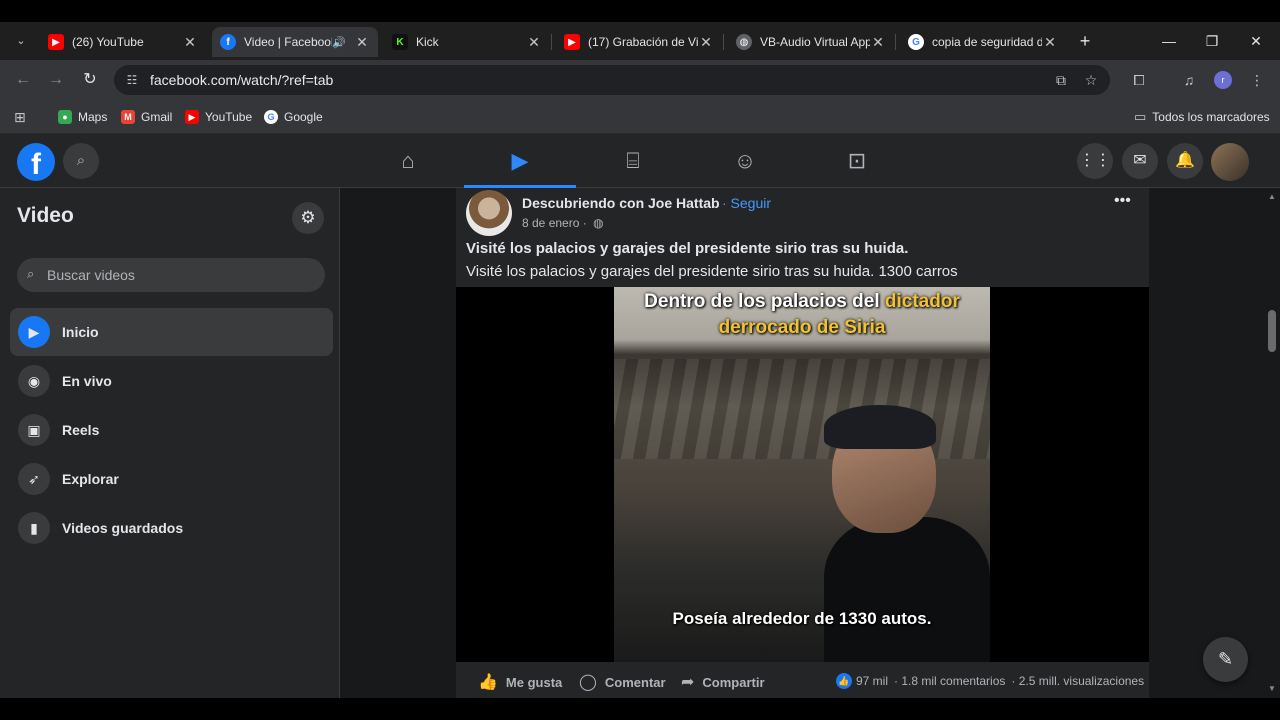 This screenshot has height=720, width=1280. I want to click on youtube-icon: ▶, so click(572, 42).